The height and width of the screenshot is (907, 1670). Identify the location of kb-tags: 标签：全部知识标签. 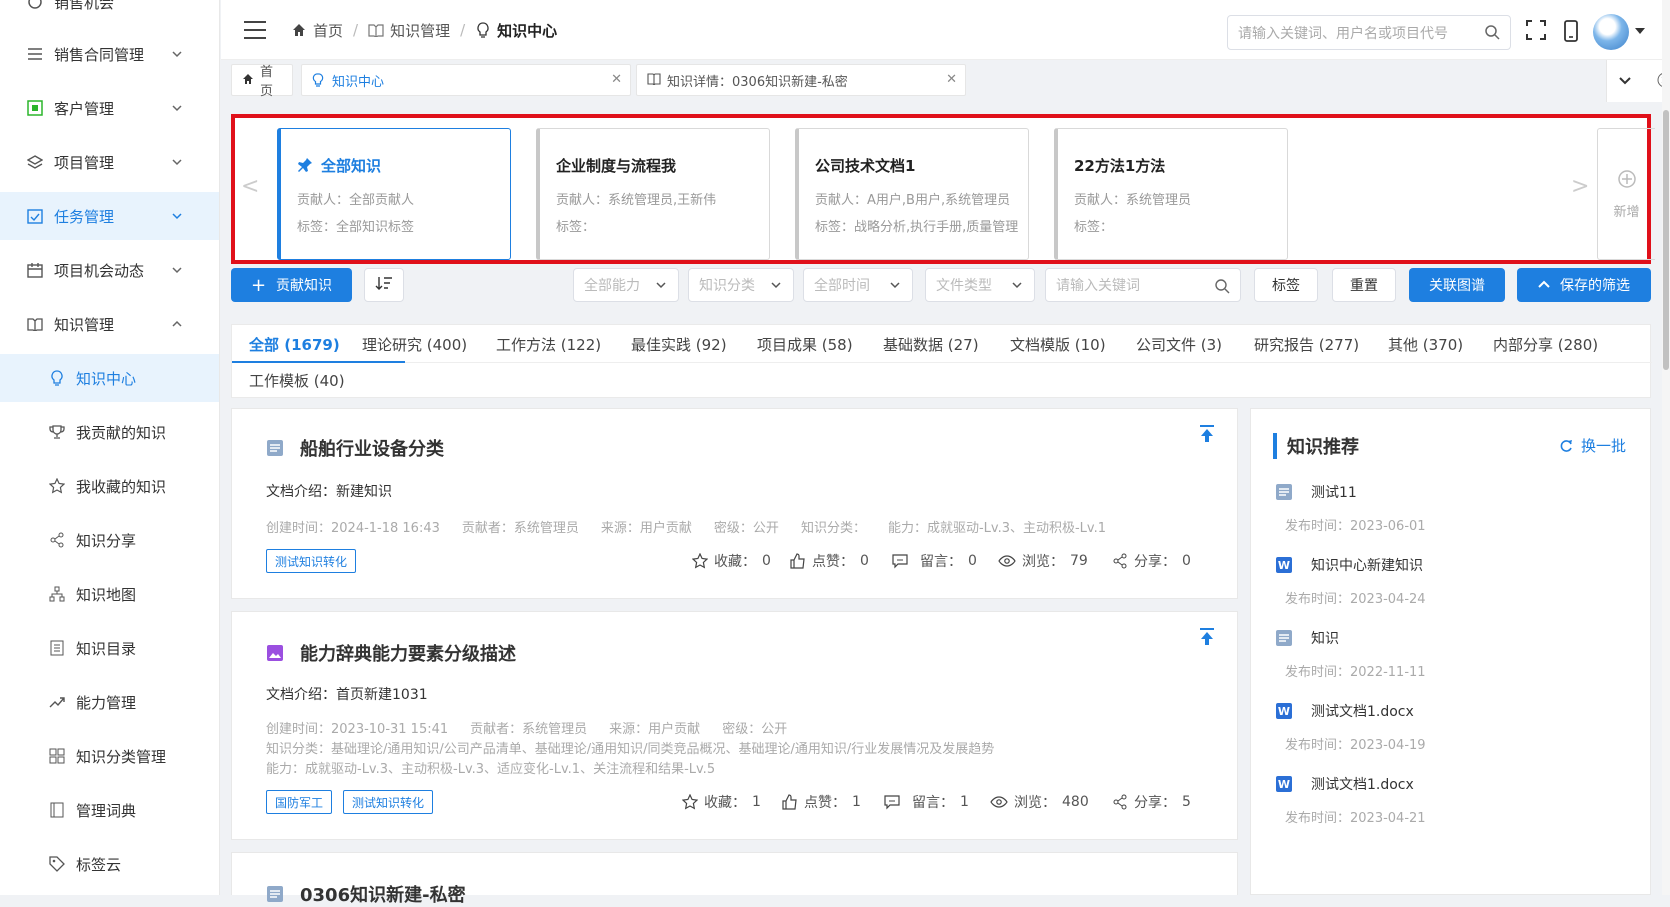
(356, 227).